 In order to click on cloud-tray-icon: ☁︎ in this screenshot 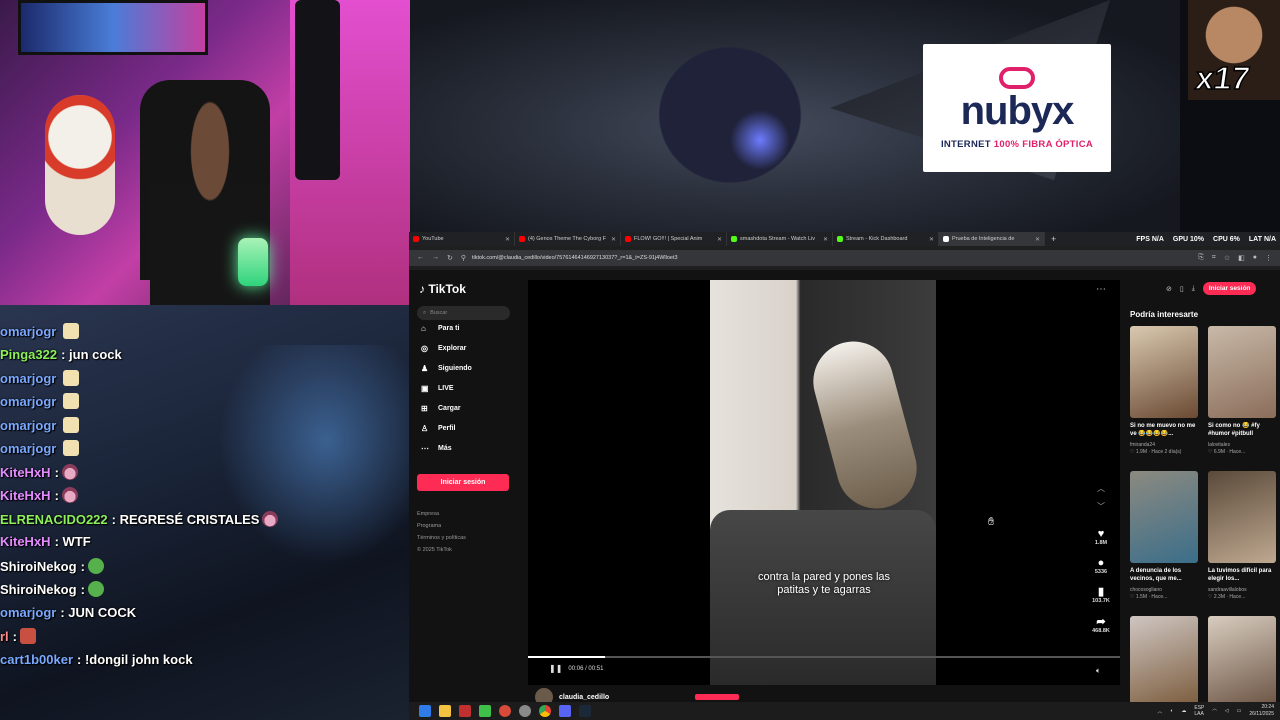, I will do `click(1183, 711)`.